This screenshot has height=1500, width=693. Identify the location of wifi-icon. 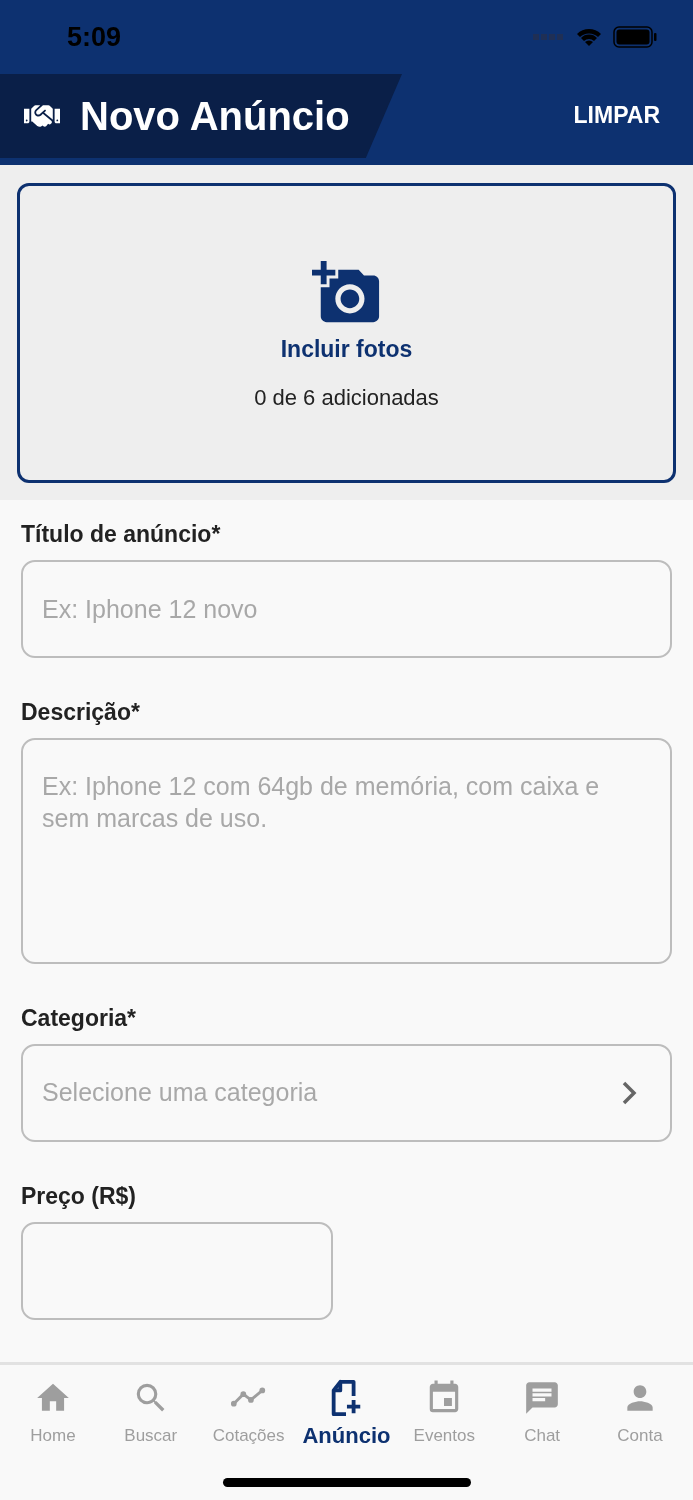
(589, 37).